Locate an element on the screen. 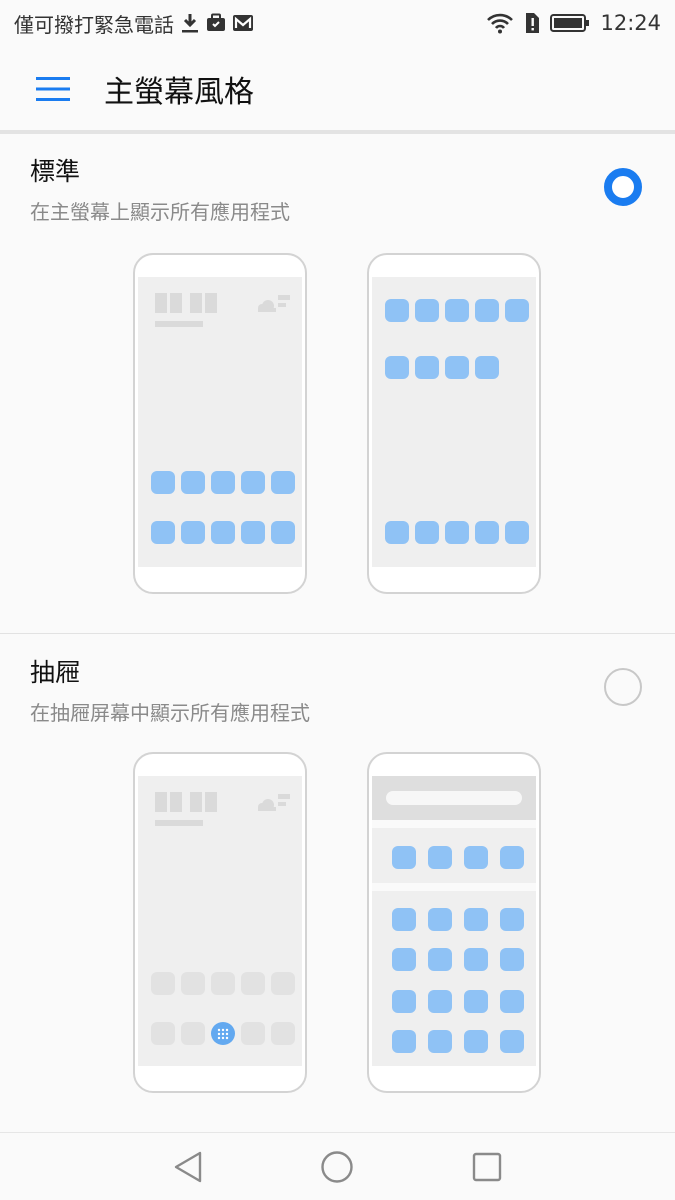 This screenshot has width=675, height=1200. preview-standard-home is located at coordinates (220, 423).